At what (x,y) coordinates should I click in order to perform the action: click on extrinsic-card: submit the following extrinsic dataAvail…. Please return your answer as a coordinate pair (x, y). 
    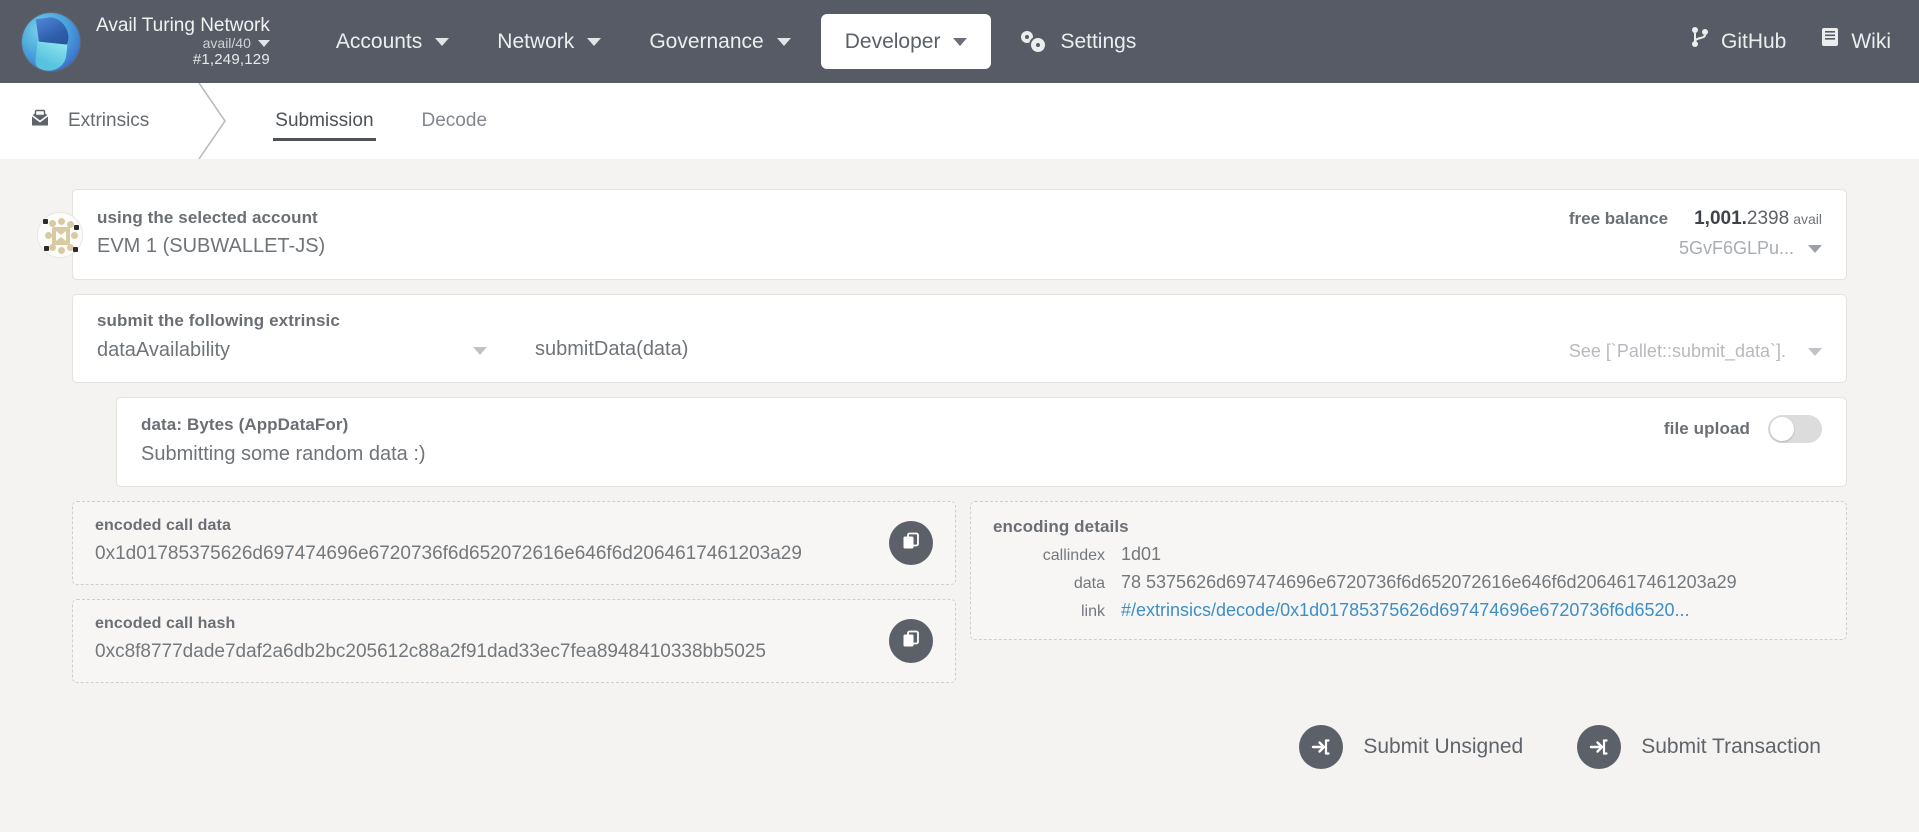
    Looking at the image, I should click on (959, 338).